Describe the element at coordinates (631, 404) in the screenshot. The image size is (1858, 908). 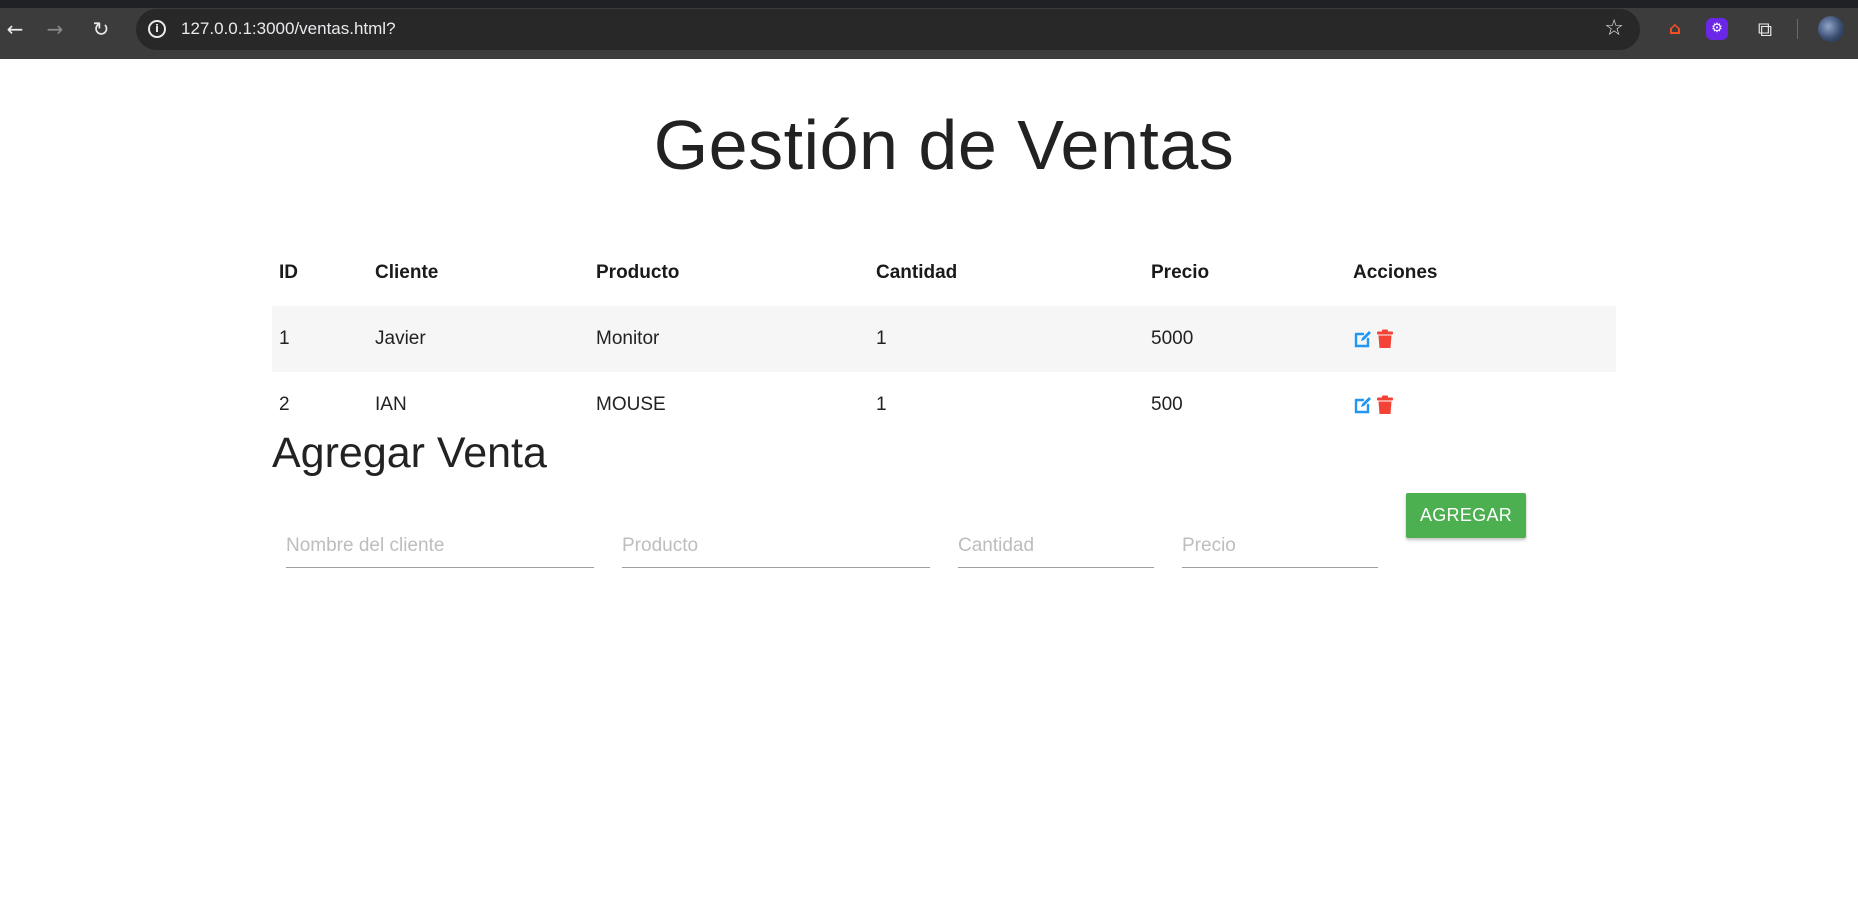
I see `cell-producto: MOUSE` at that location.